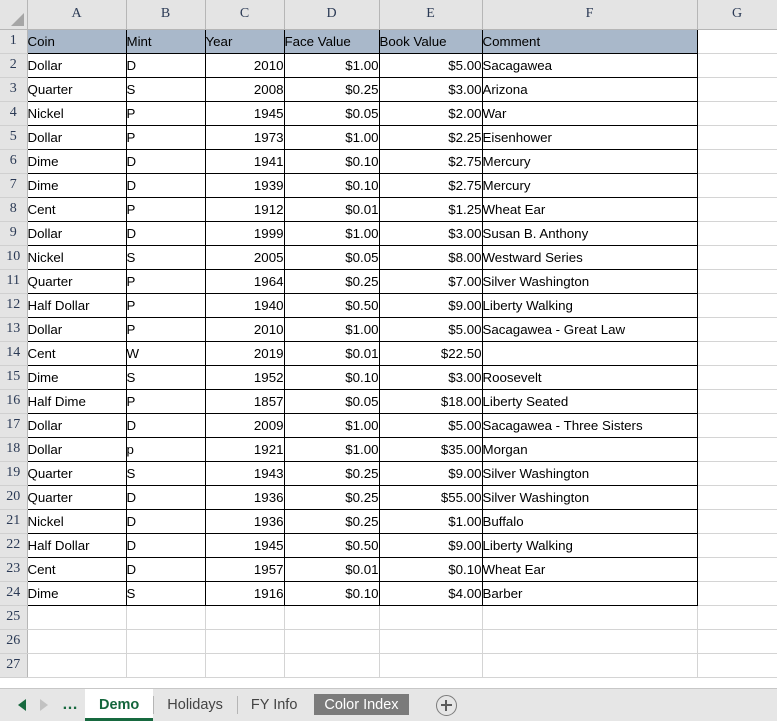 Image resolution: width=777 pixels, height=721 pixels. What do you see at coordinates (166, 569) in the screenshot?
I see `cell-B23: D` at bounding box center [166, 569].